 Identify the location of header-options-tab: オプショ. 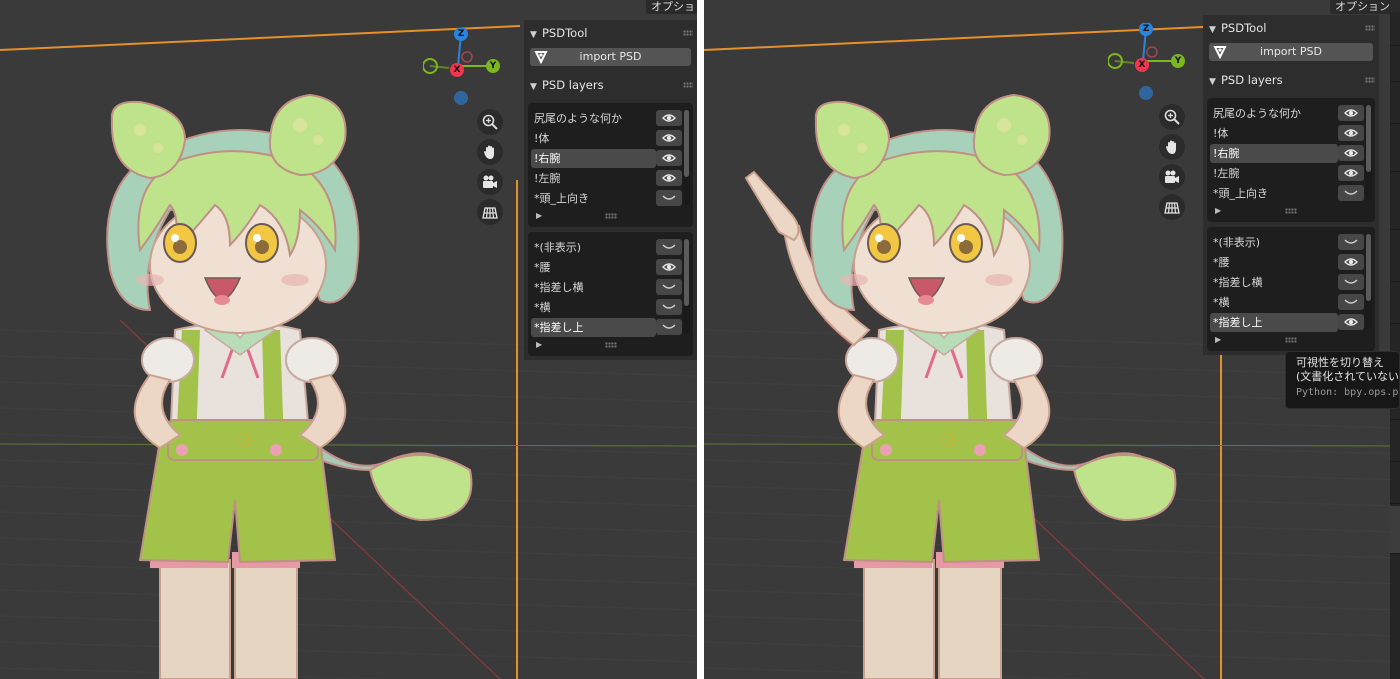
(671, 7).